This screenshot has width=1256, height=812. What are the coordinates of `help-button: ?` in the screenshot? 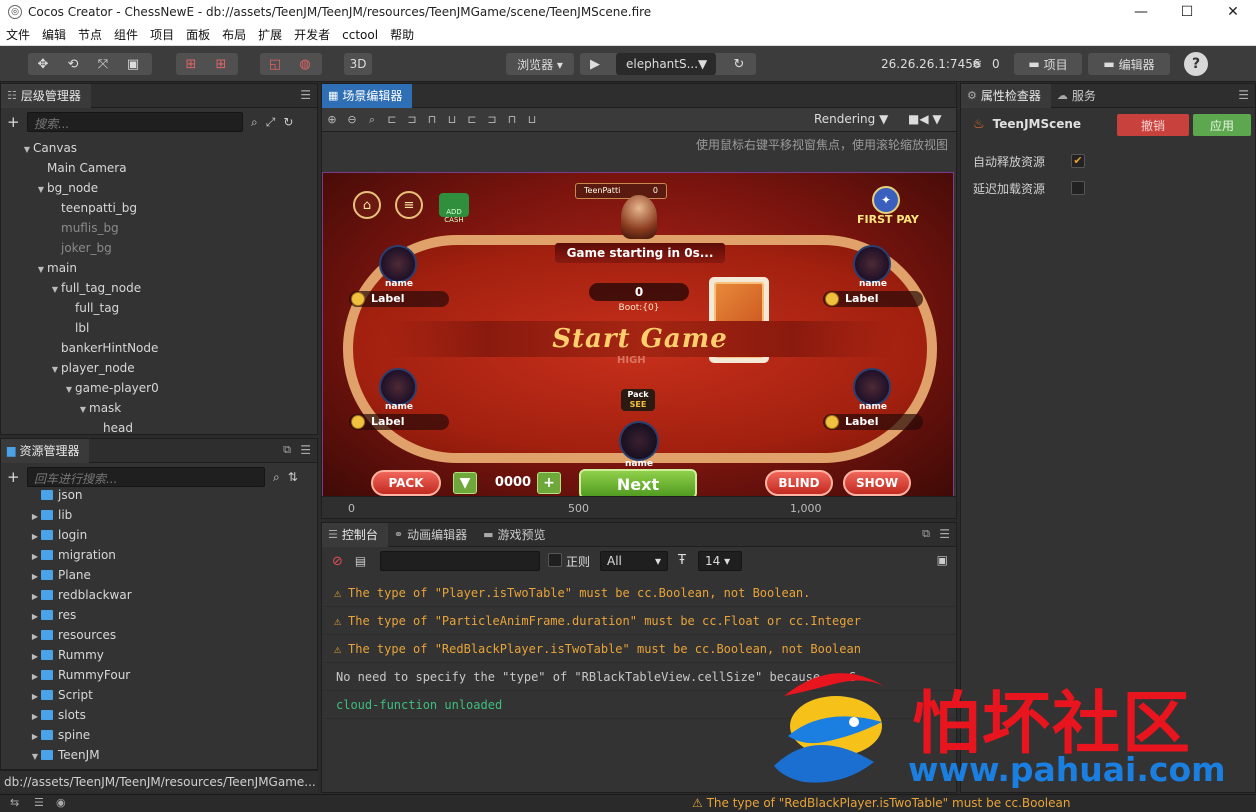 It's located at (1196, 64).